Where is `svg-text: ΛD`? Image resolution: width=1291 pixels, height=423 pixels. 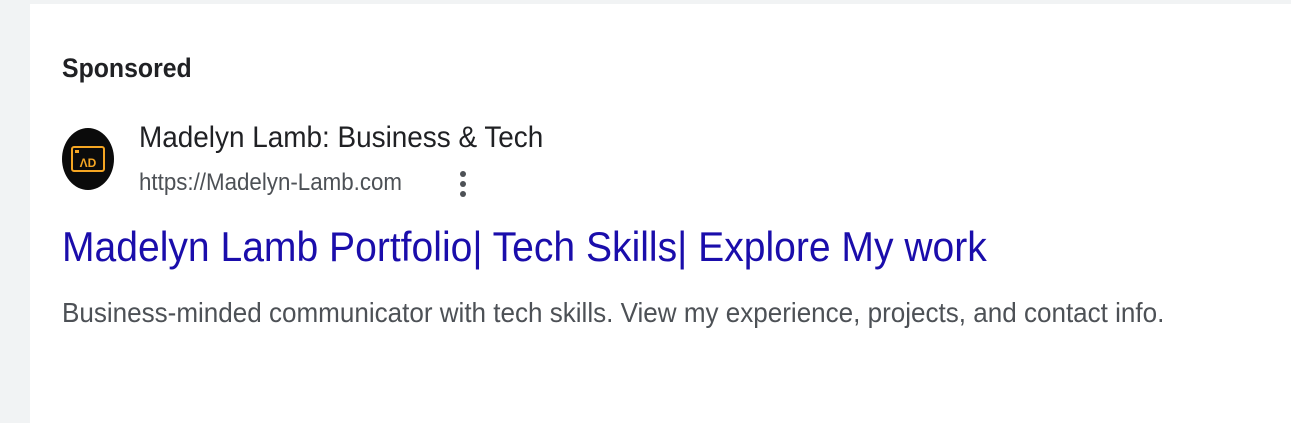 svg-text: ΛD is located at coordinates (88, 163).